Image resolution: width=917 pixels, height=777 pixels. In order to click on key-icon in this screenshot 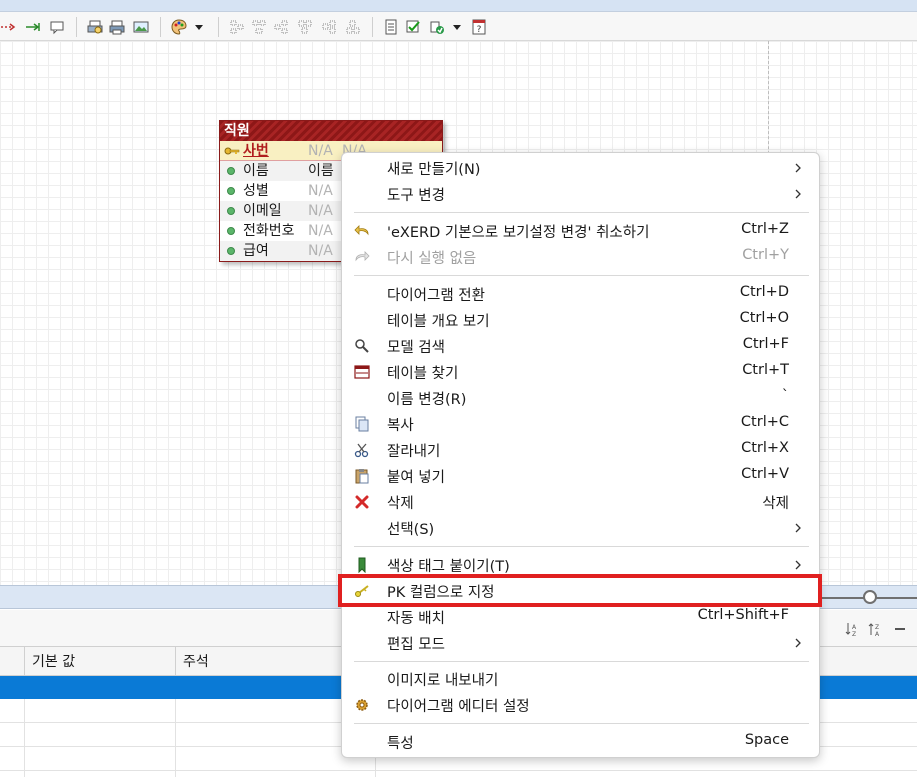, I will do `click(232, 151)`.